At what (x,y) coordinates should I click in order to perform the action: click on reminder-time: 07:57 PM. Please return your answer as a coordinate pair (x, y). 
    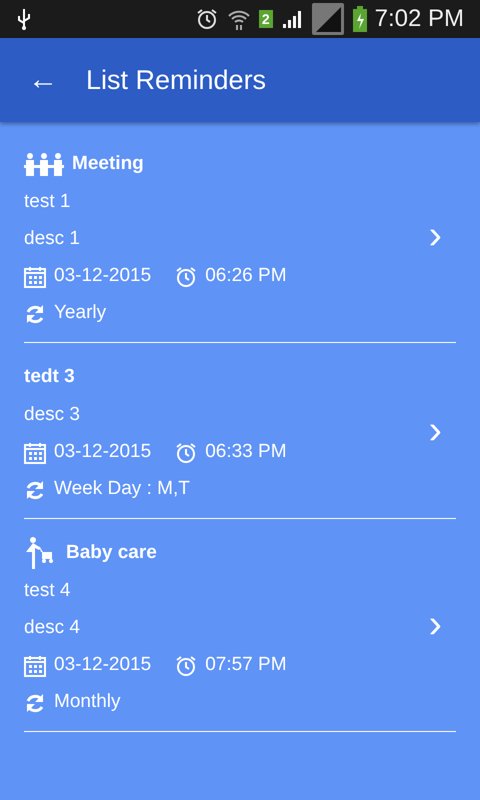
    Looking at the image, I should click on (246, 665).